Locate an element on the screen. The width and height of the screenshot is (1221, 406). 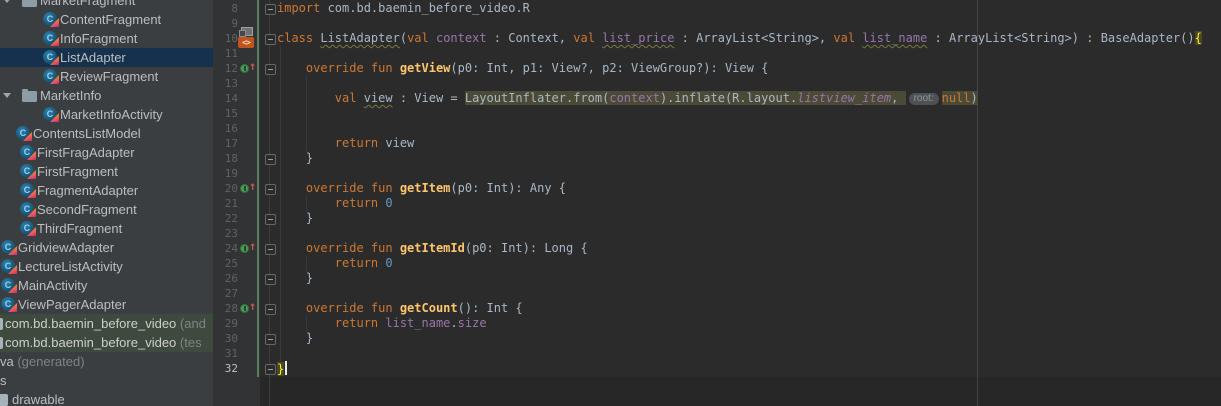
code-line-32: } is located at coordinates (282, 368).